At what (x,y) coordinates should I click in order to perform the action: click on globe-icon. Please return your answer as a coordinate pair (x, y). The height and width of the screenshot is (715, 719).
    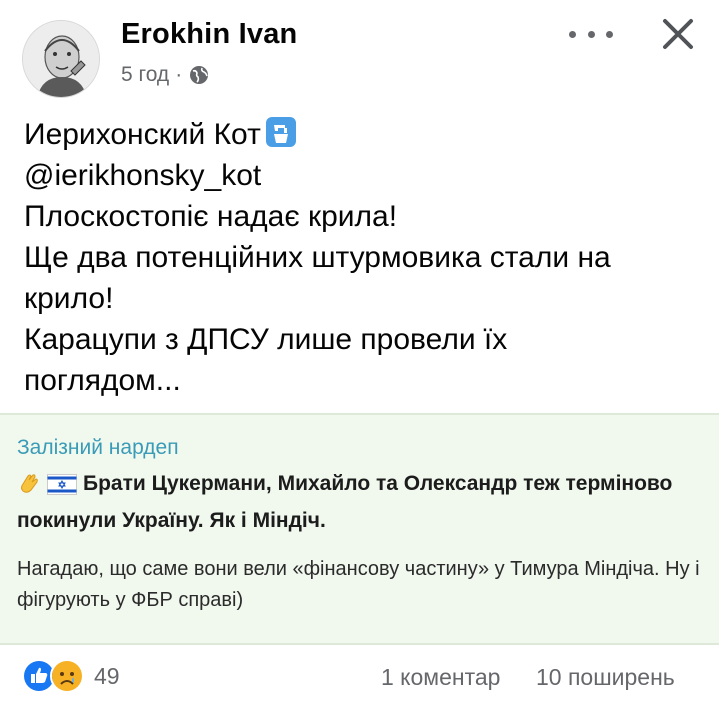
    Looking at the image, I should click on (199, 75).